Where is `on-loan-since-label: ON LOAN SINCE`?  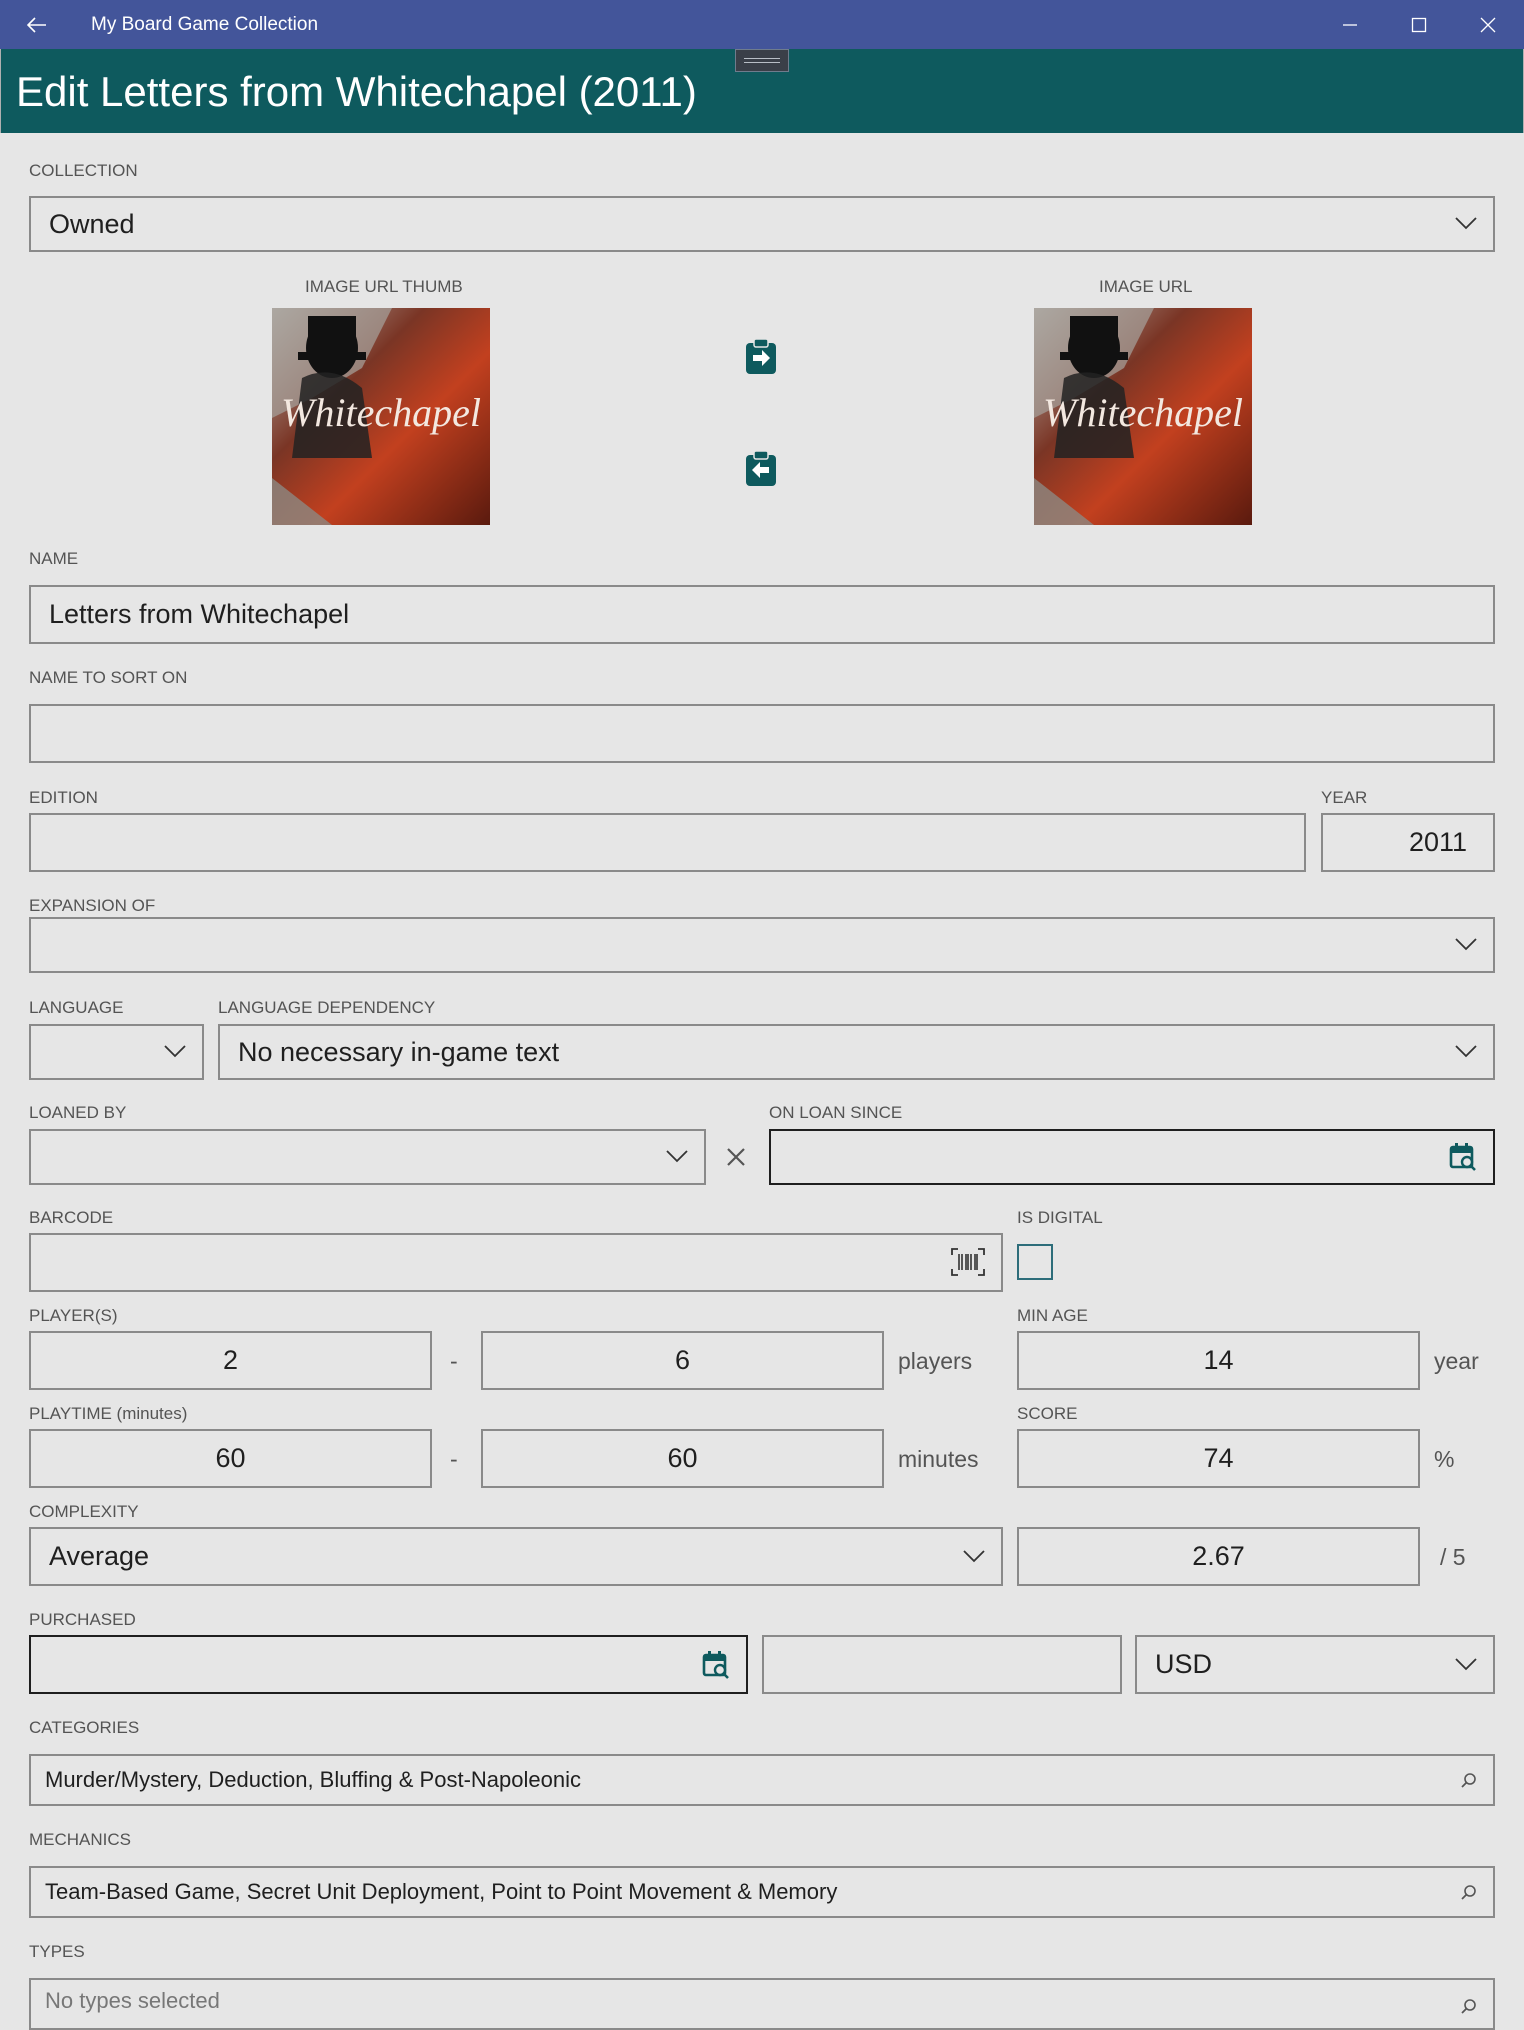
on-loan-since-label: ON LOAN SINCE is located at coordinates (836, 1112).